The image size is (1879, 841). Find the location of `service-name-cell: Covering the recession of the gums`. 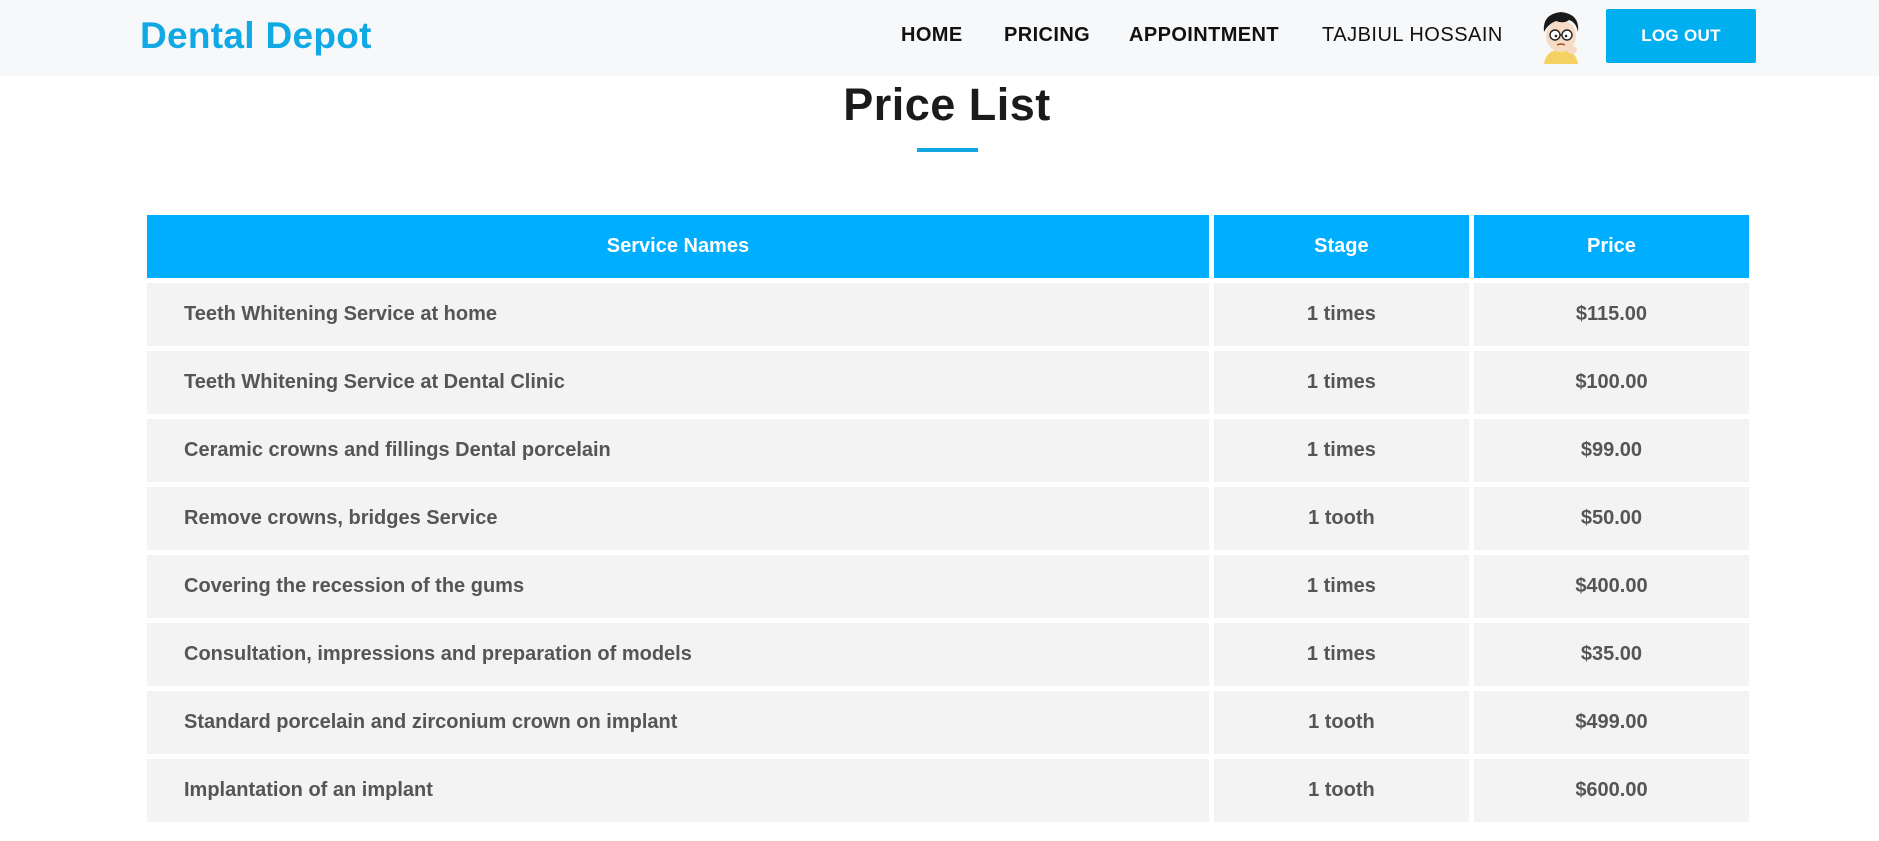

service-name-cell: Covering the recession of the gums is located at coordinates (678, 586).